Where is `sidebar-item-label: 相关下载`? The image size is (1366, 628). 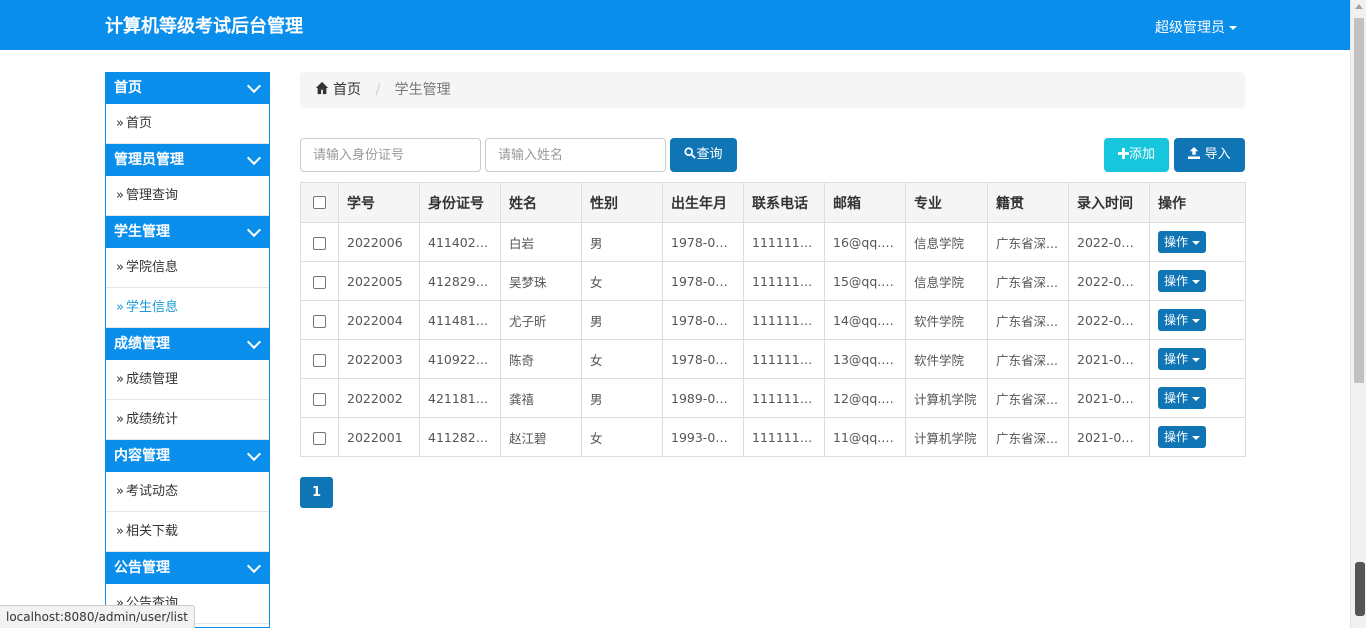 sidebar-item-label: 相关下载 is located at coordinates (151, 531).